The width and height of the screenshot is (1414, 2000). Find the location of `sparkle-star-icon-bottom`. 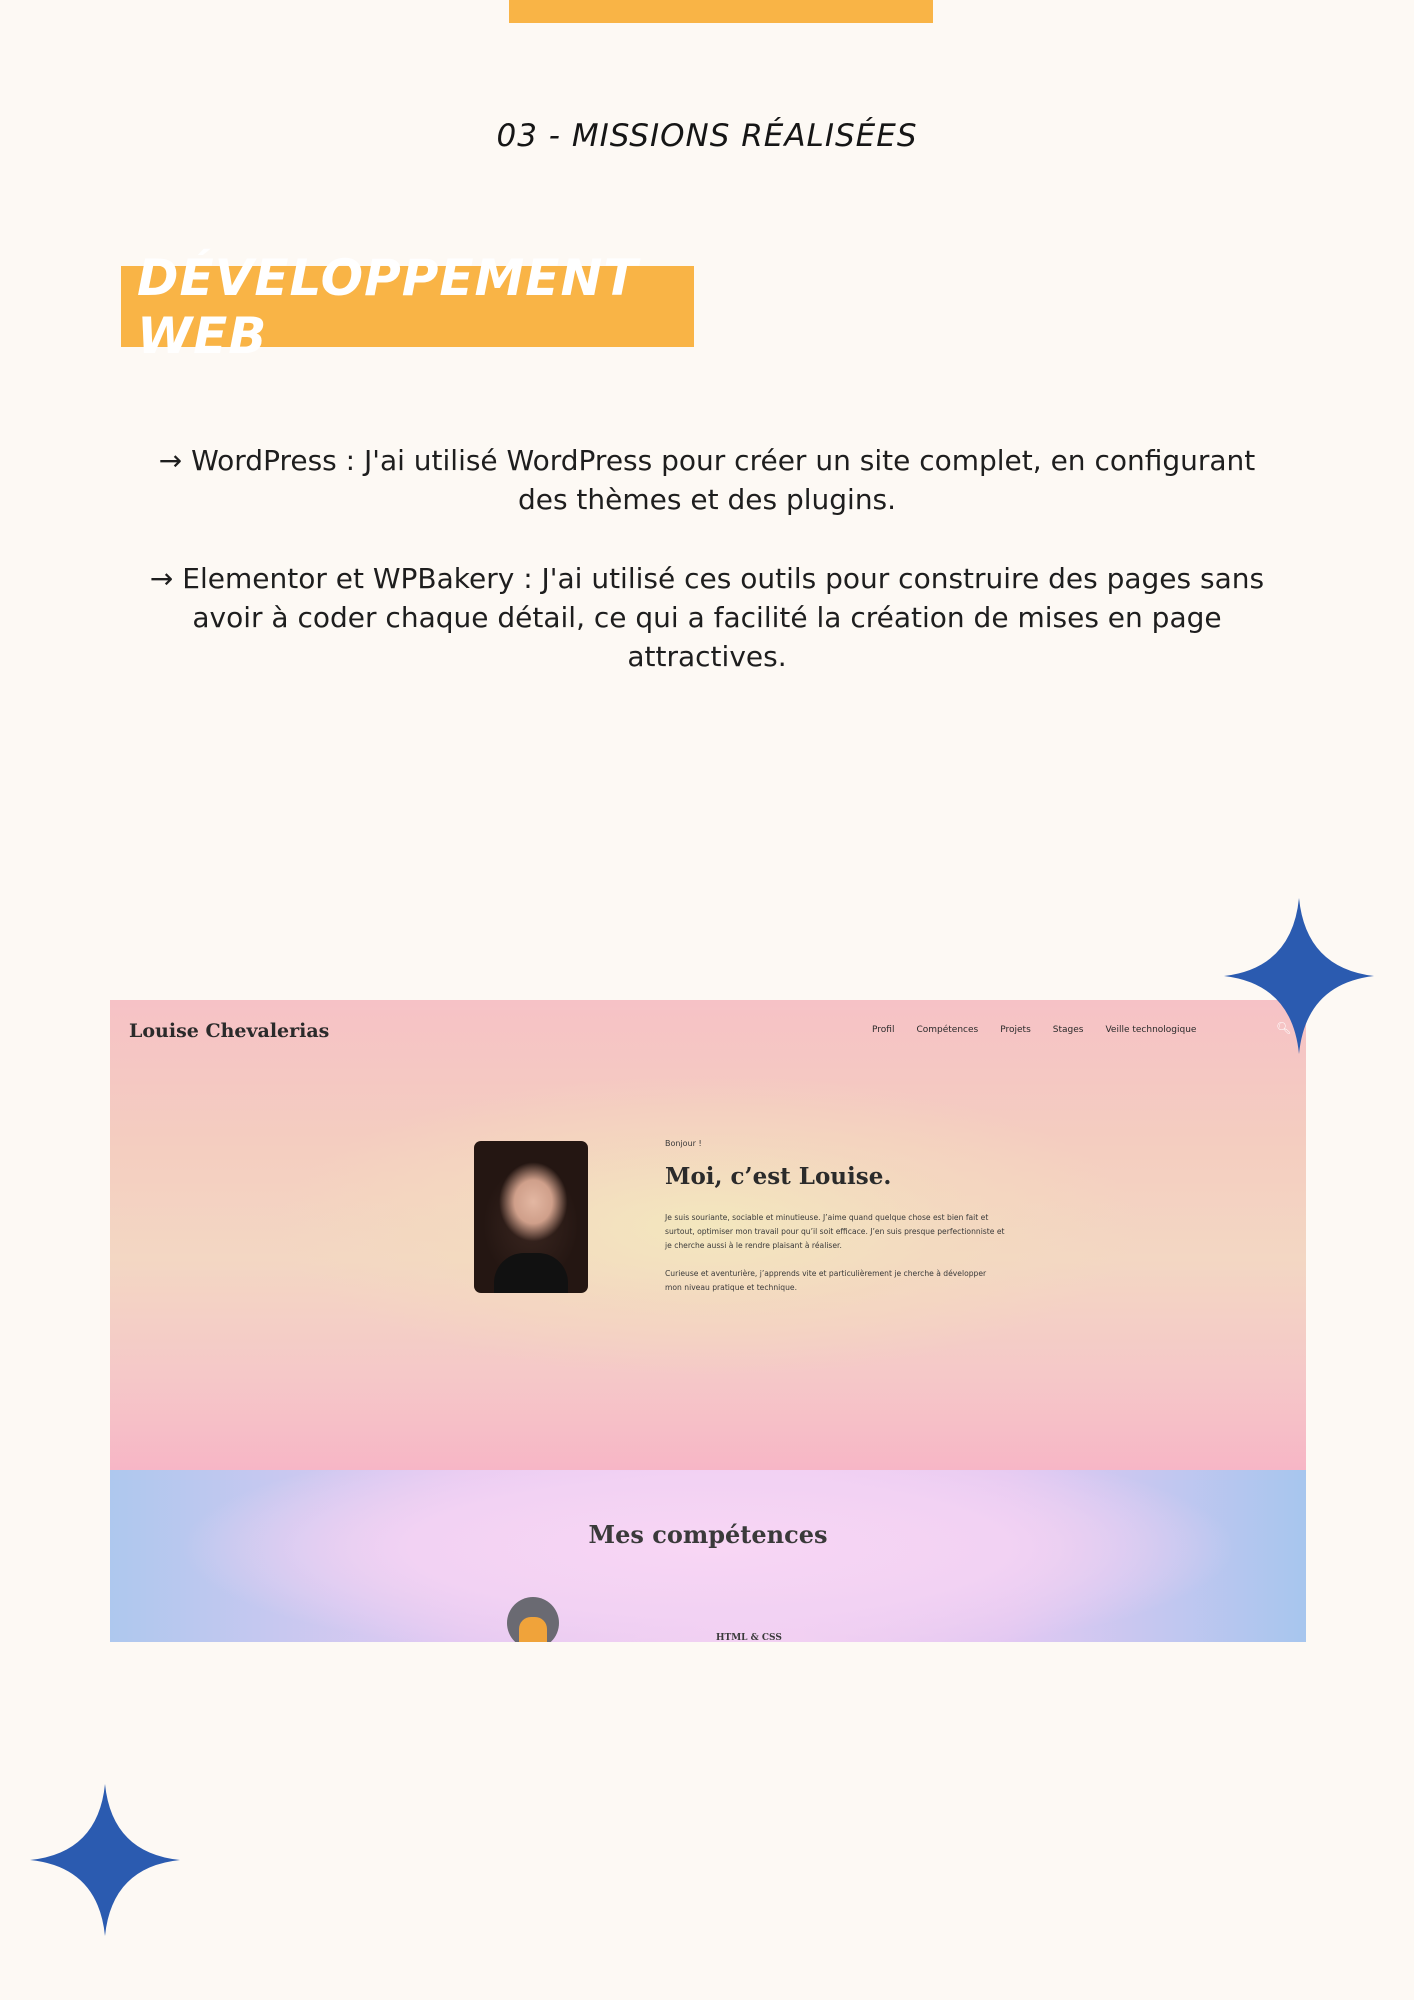

sparkle-star-icon-bottom is located at coordinates (105, 1860).